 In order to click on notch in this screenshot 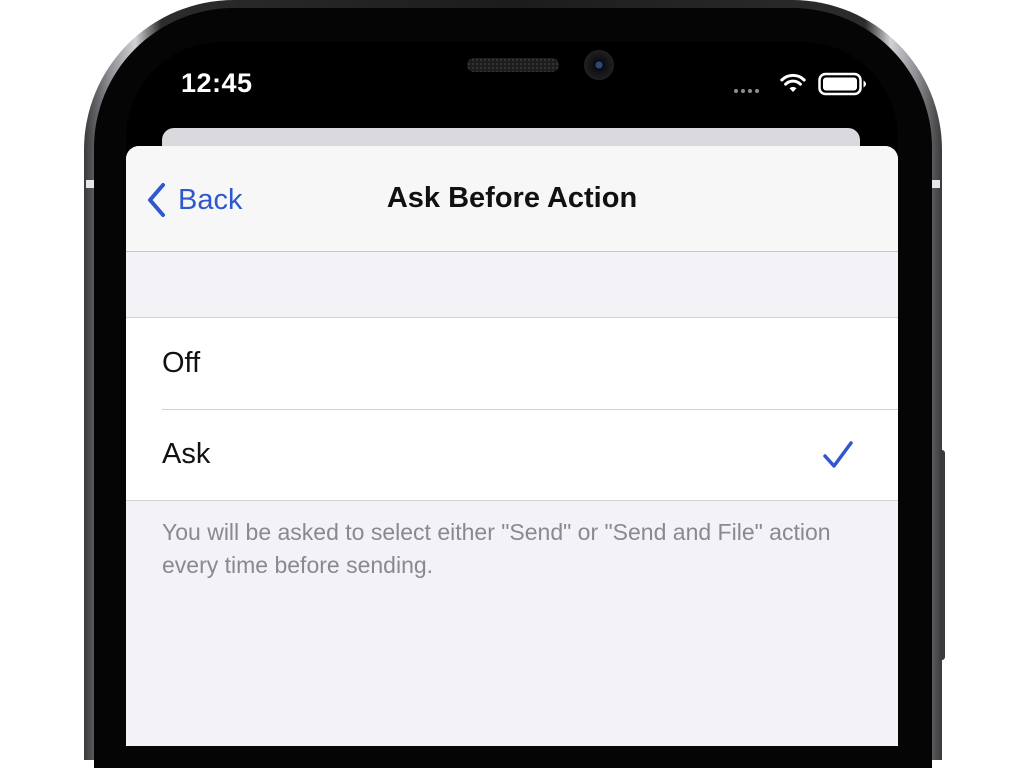, I will do `click(510, 74)`.